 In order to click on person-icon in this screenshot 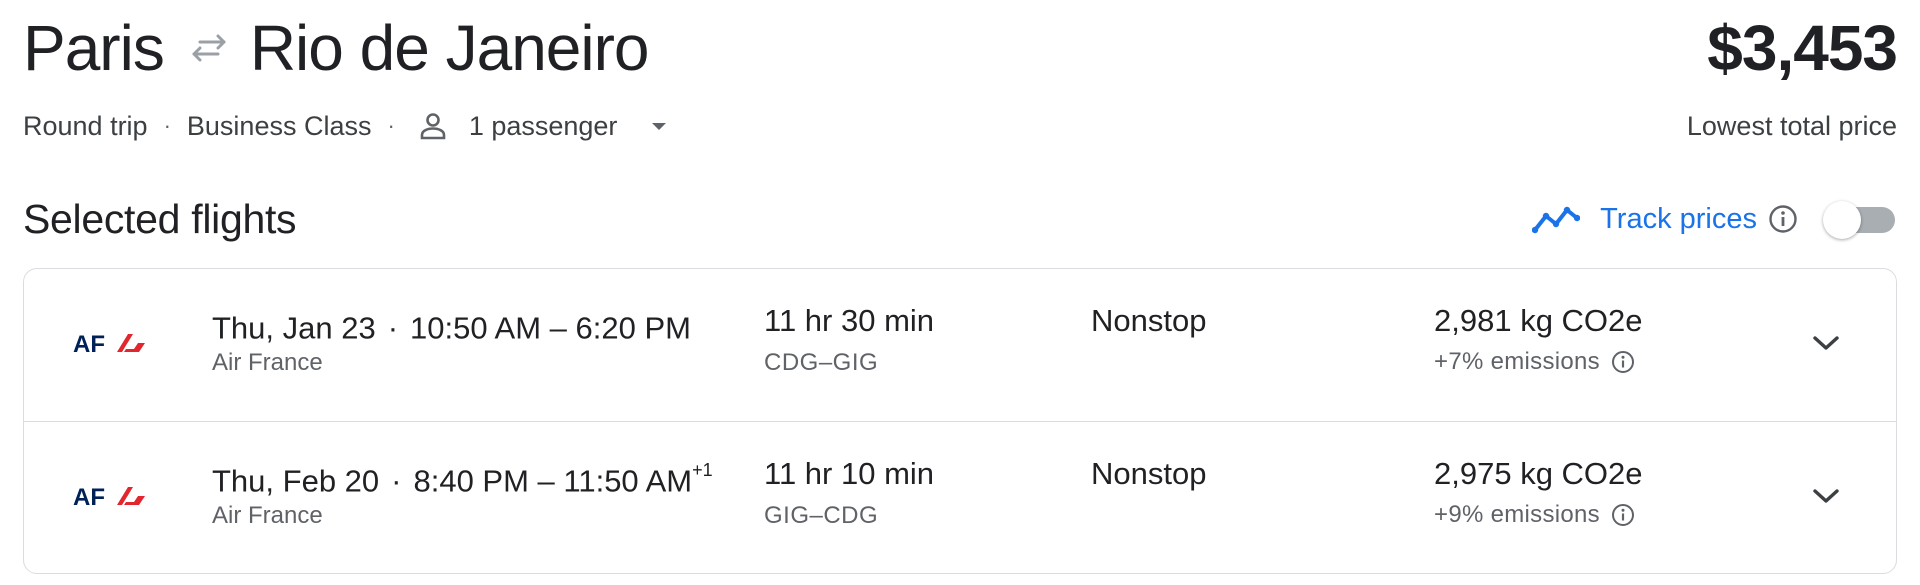, I will do `click(433, 126)`.